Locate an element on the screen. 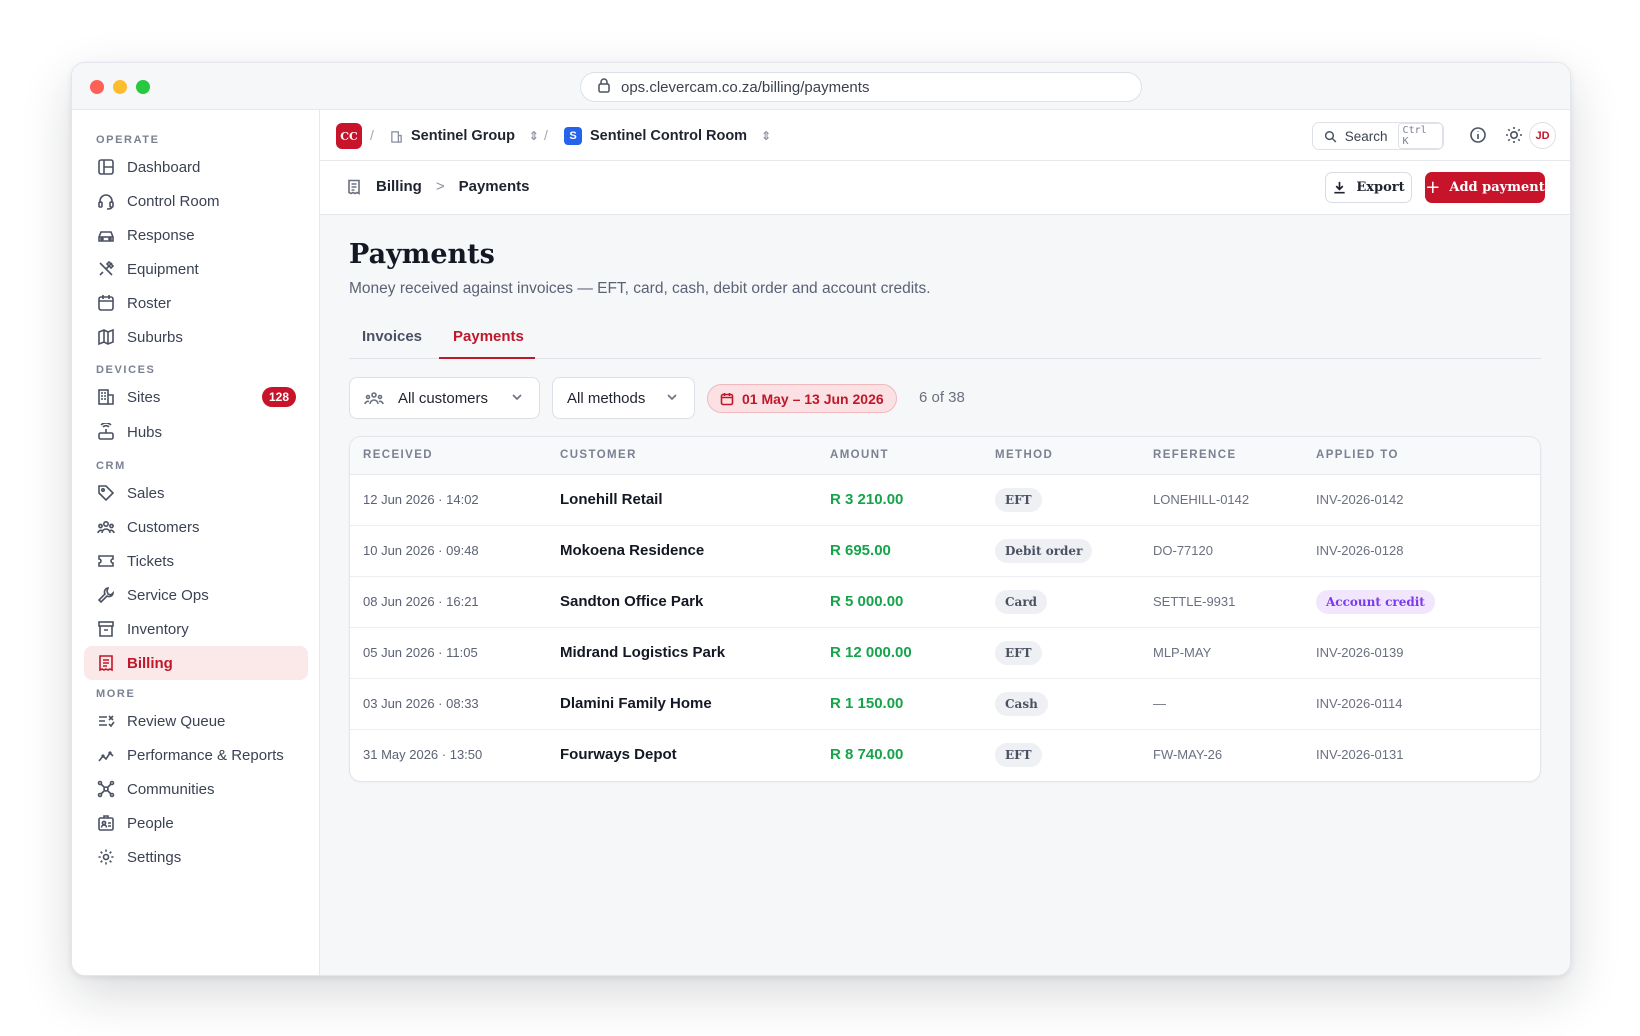 This screenshot has height=1036, width=1640. applied-to-cell: INV-2026-0142 is located at coordinates (1359, 499).